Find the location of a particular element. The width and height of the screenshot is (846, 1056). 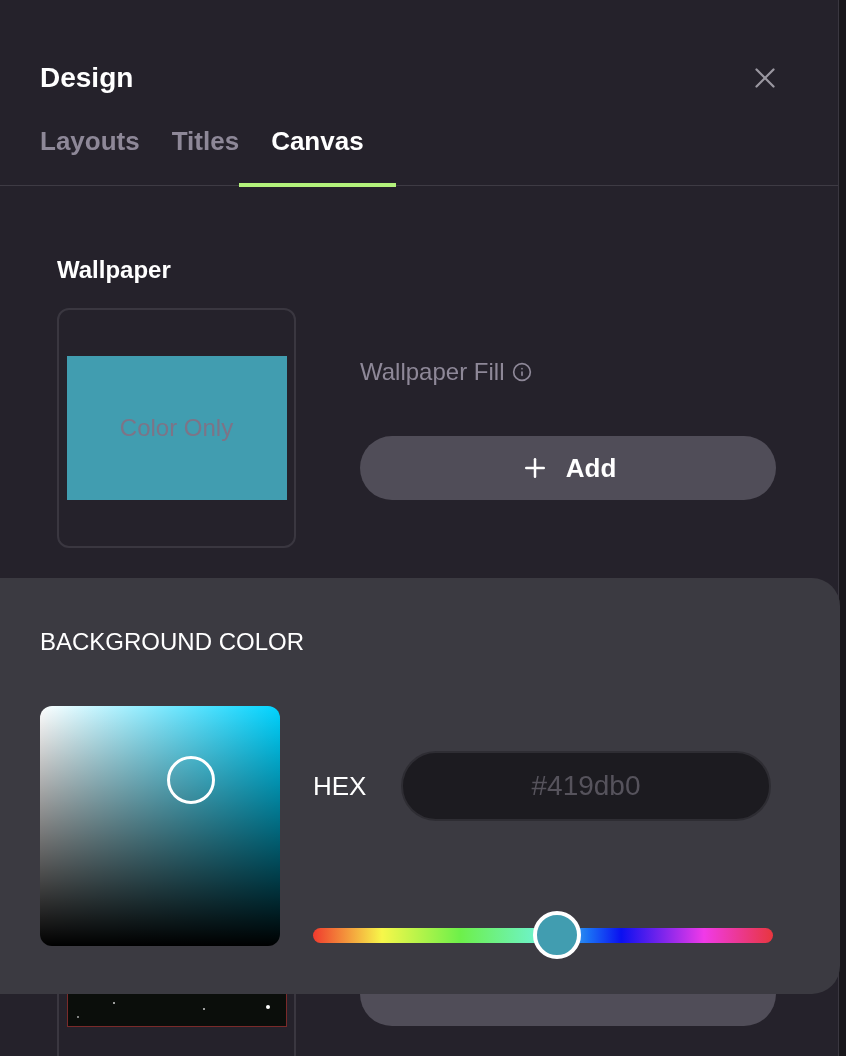

popover-title: BACKGROUND COLOR is located at coordinates (172, 642).